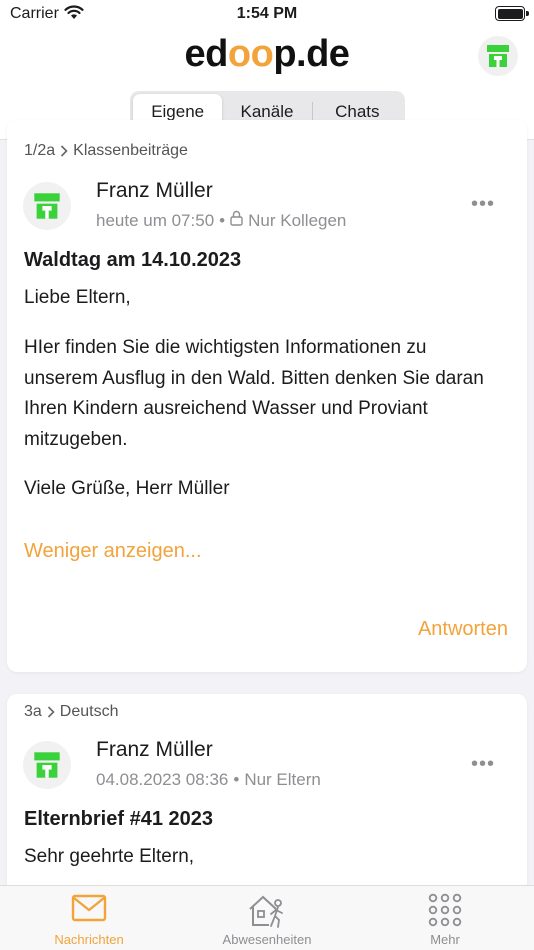  I want to click on tab-abwesenheiten: Abwesenheiten, so click(267, 918).